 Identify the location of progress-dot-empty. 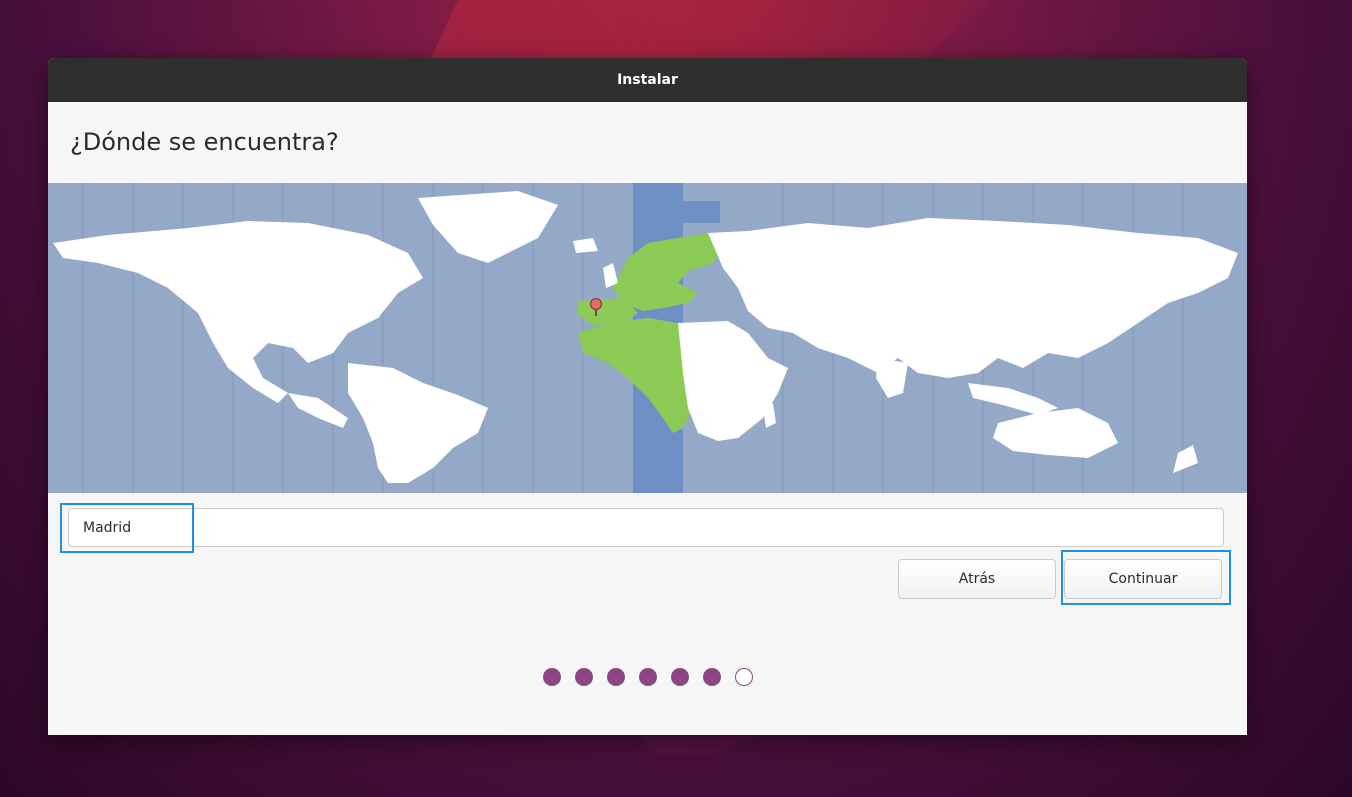
(743, 677).